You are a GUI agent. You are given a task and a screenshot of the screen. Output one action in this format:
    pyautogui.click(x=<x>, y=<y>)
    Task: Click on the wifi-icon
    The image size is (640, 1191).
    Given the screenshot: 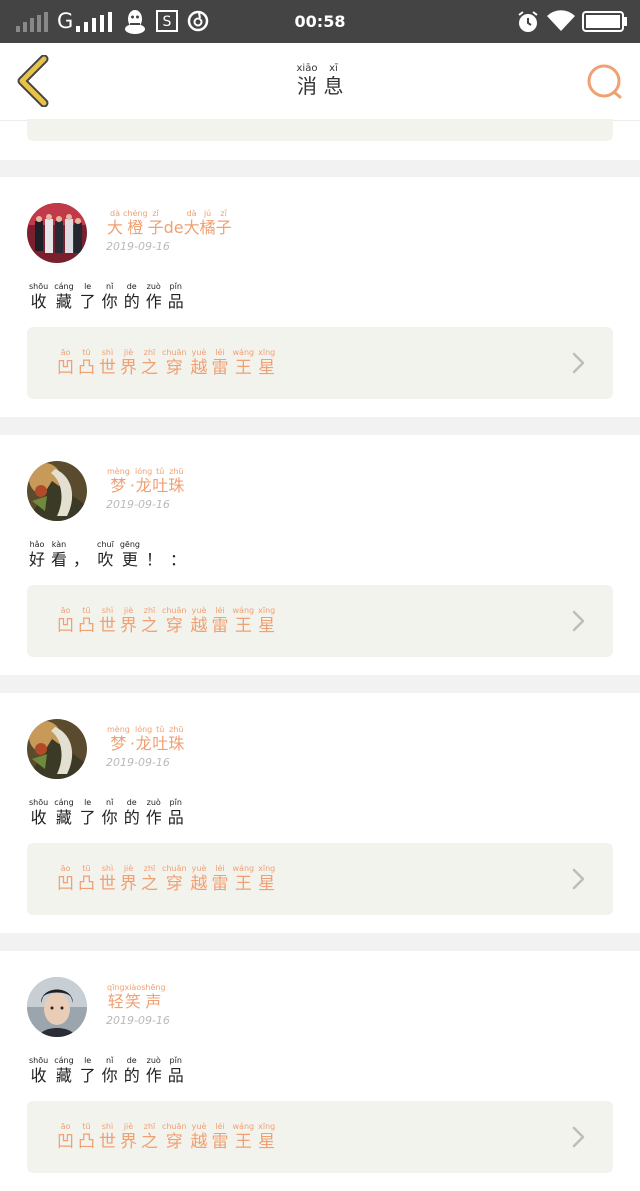 What is the action you would take?
    pyautogui.click(x=561, y=21)
    